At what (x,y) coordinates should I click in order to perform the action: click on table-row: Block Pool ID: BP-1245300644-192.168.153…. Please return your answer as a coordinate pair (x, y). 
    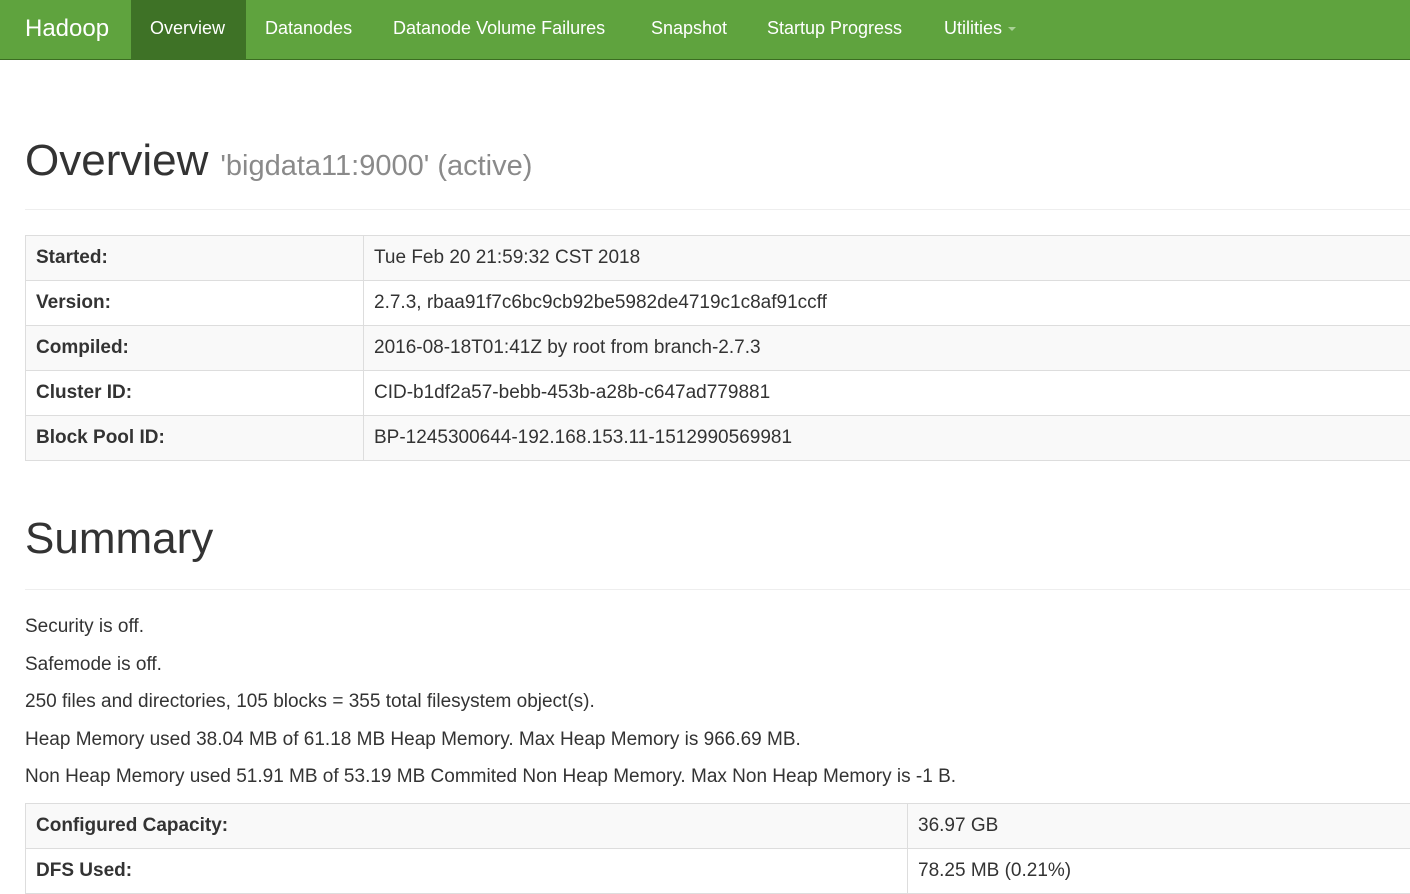
    Looking at the image, I should click on (718, 438).